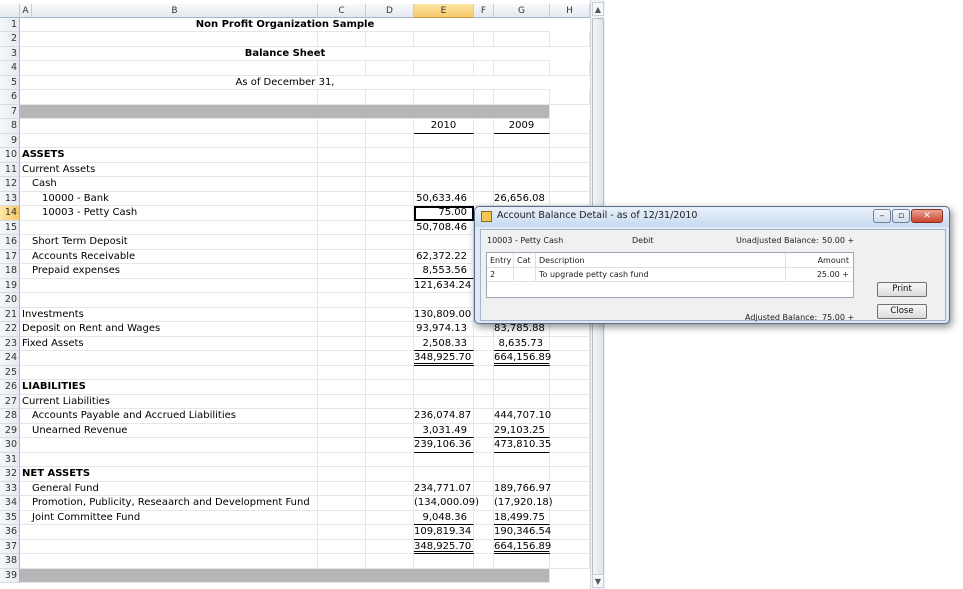 This screenshot has width=963, height=589. Describe the element at coordinates (10, 39) in the screenshot. I see `row-header: 2` at that location.